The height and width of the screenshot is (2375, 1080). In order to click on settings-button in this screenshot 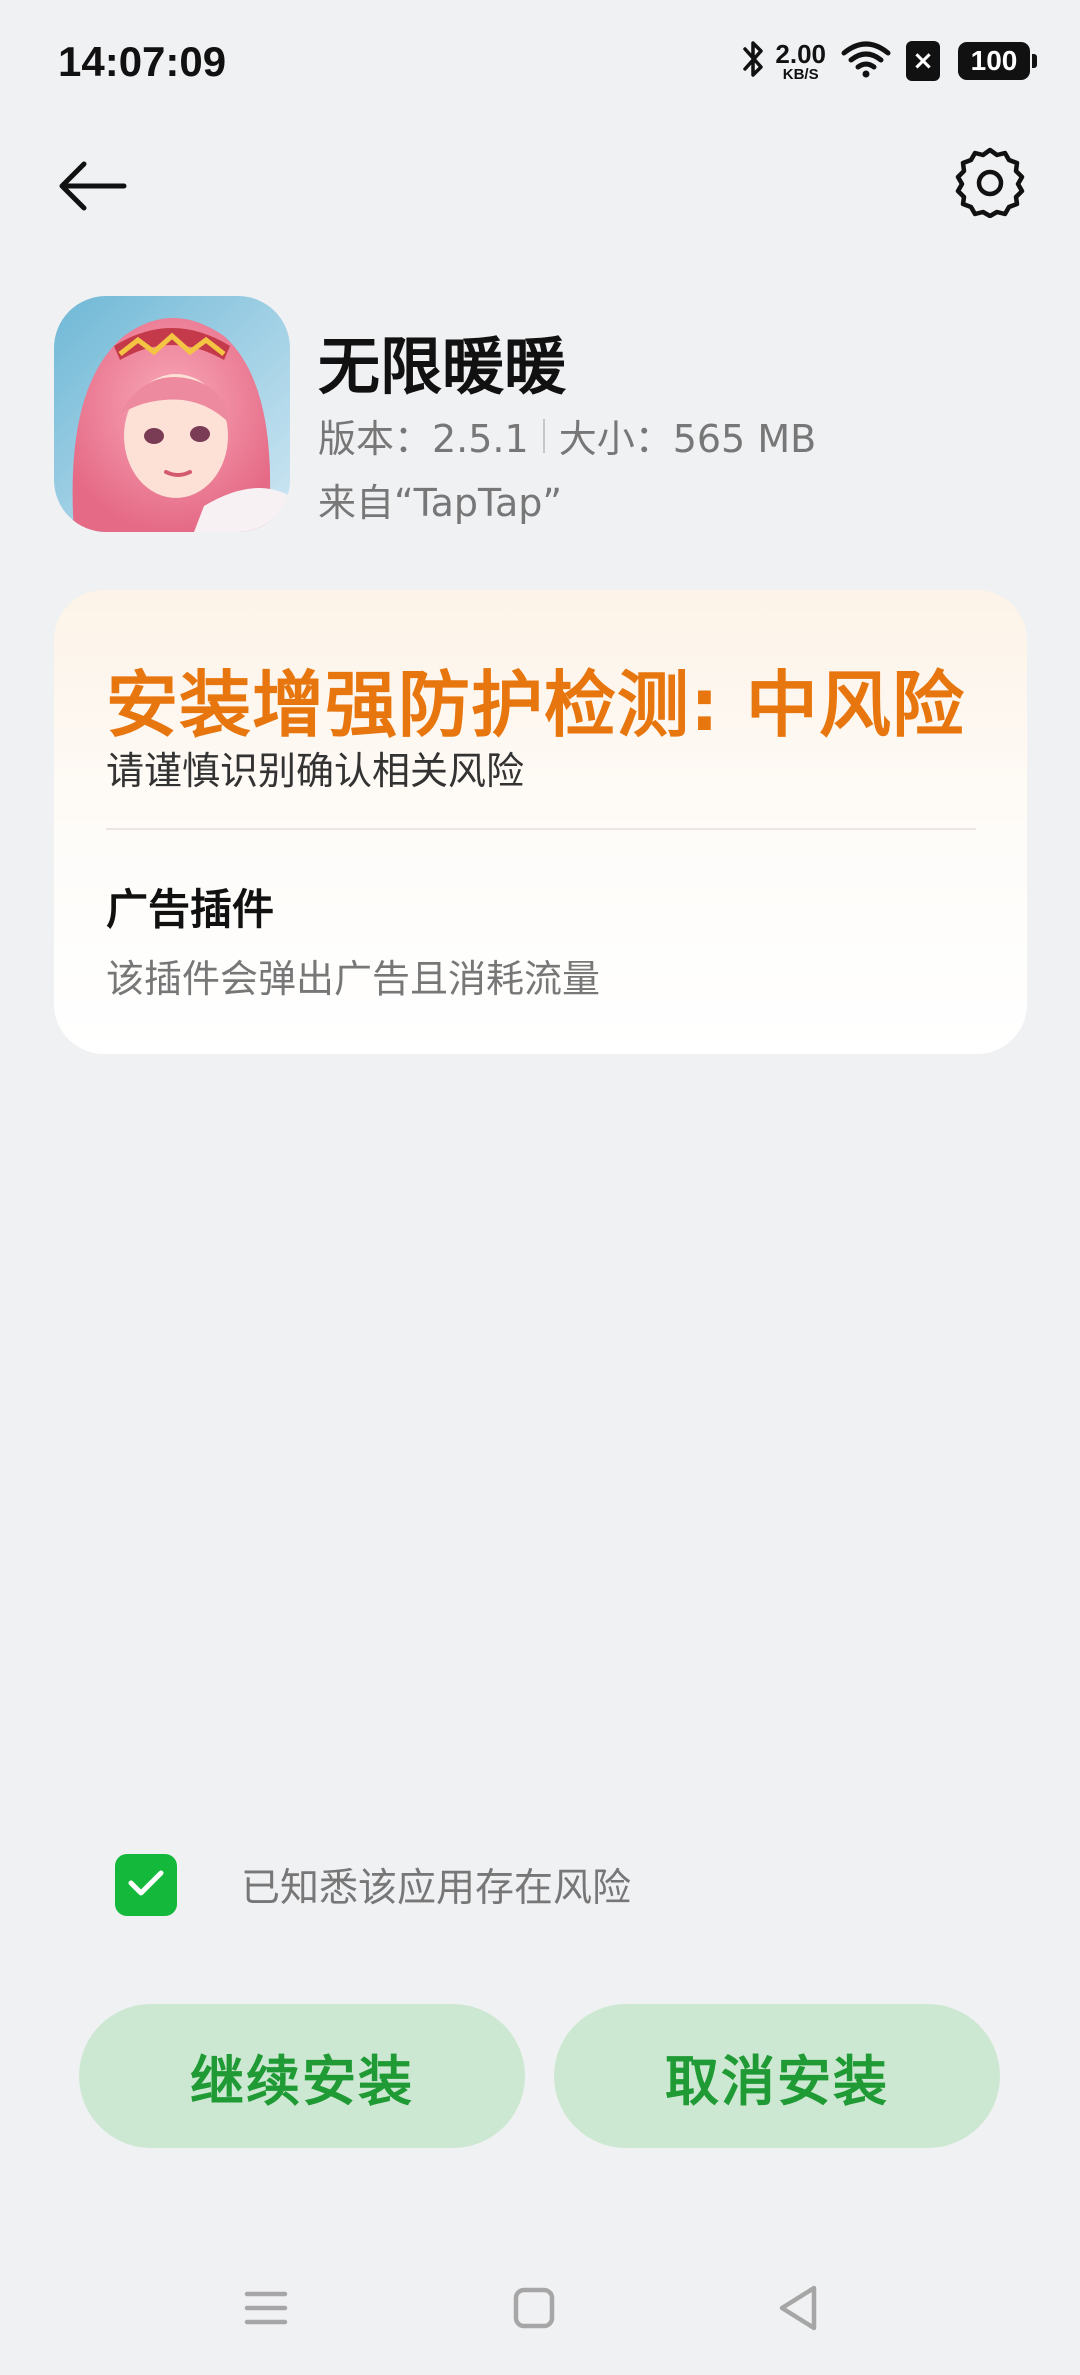, I will do `click(990, 184)`.